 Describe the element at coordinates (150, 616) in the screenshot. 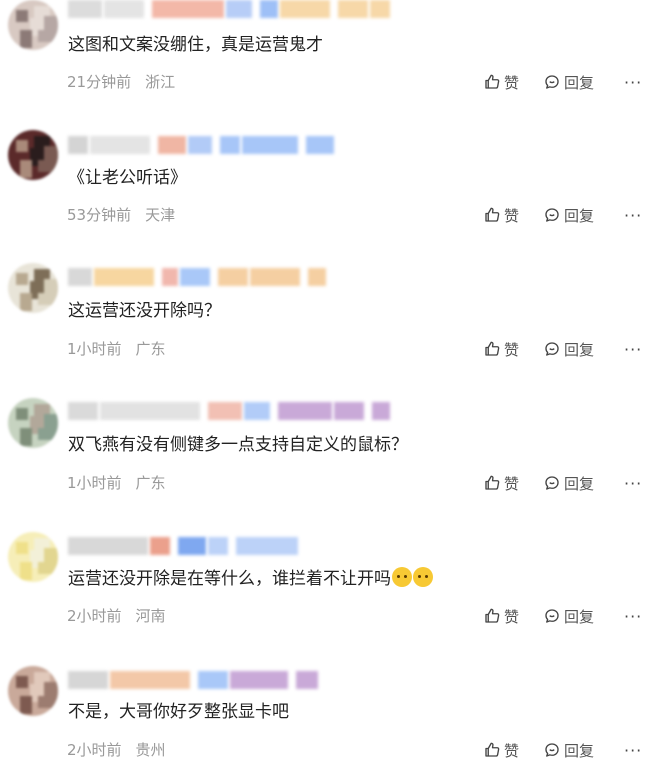

I see `comment-location: 河南` at that location.